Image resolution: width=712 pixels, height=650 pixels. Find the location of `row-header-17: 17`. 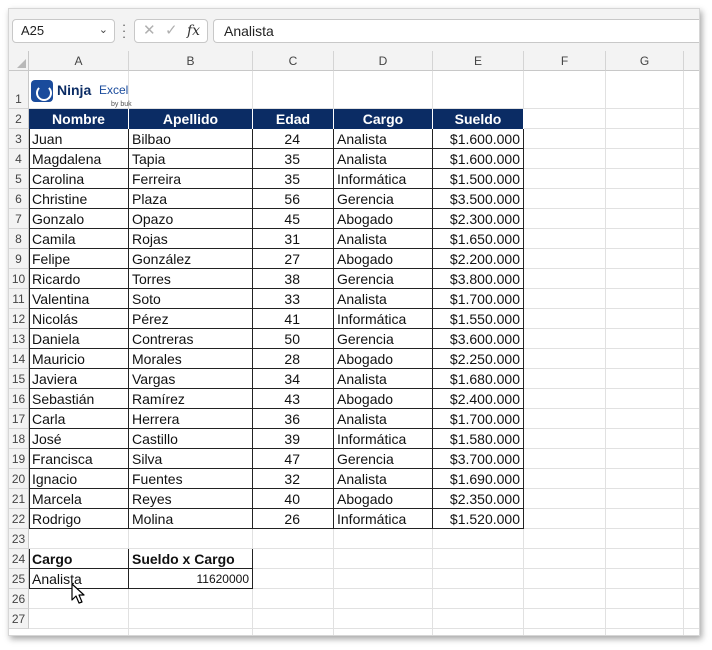

row-header-17: 17 is located at coordinates (19, 419).